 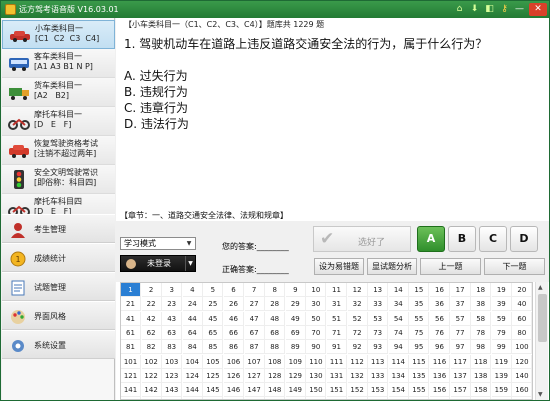 I want to click on question-number-cell: 19, so click(x=501, y=290).